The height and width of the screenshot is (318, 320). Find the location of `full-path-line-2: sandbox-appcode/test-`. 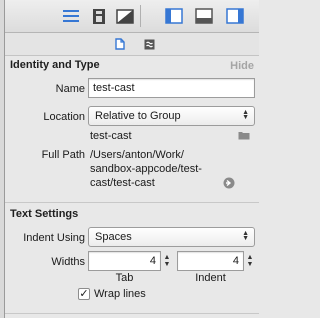

full-path-line-2: sandbox-appcode/test- is located at coordinates (146, 169).